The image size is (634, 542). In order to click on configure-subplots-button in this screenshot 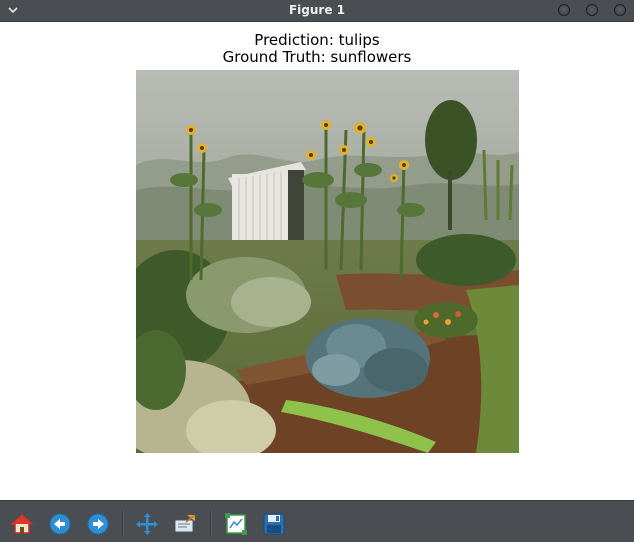, I will do `click(236, 524)`.